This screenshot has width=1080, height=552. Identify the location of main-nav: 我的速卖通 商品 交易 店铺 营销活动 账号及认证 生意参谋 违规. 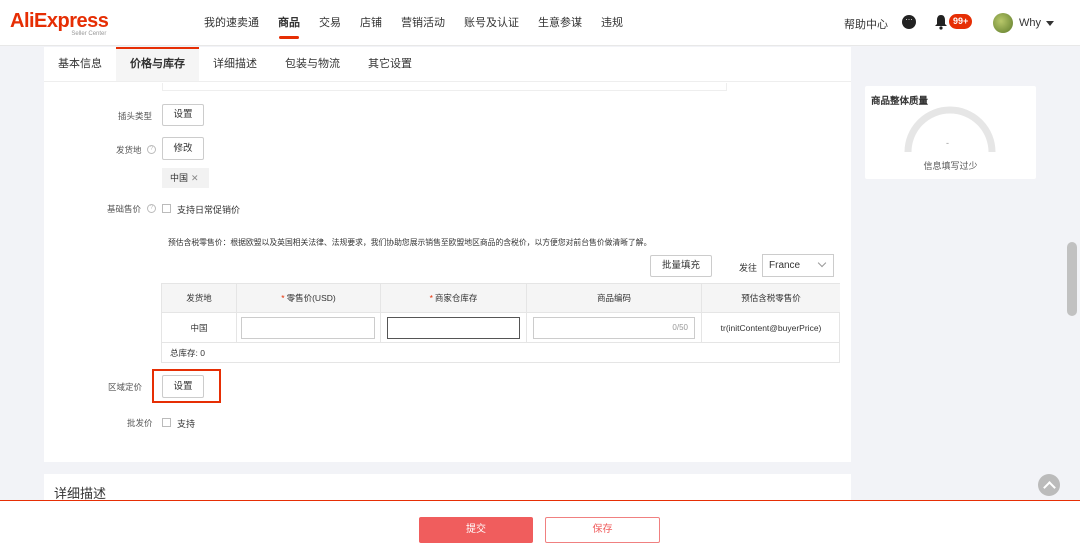
(423, 23).